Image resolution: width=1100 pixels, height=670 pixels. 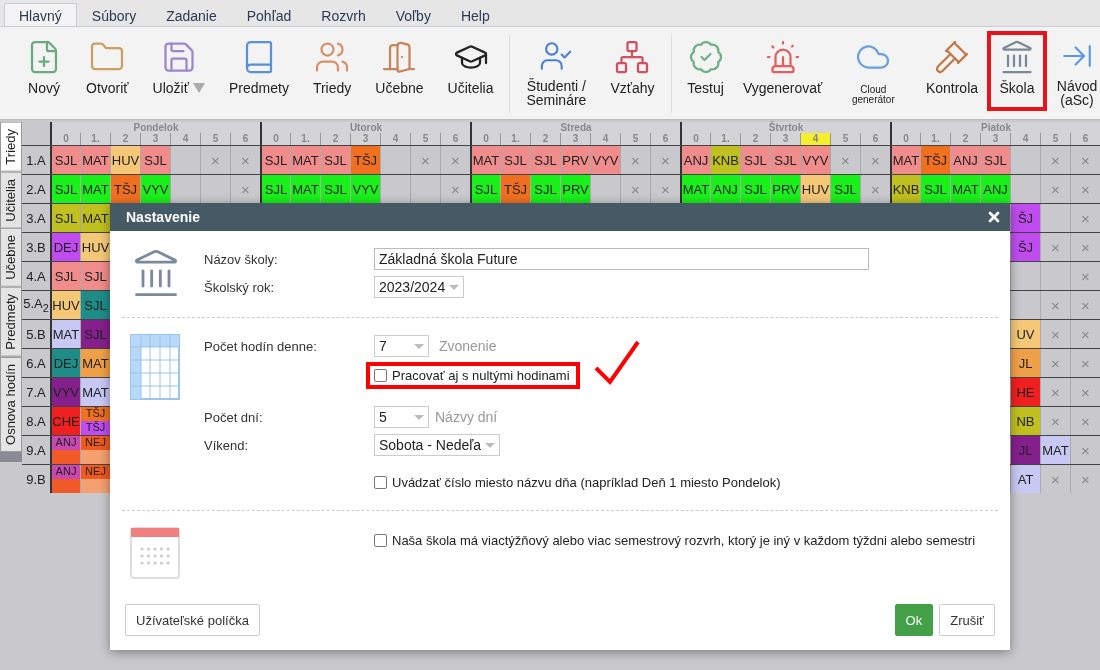 What do you see at coordinates (1025, 334) in the screenshot?
I see `lesson-cell: UV` at bounding box center [1025, 334].